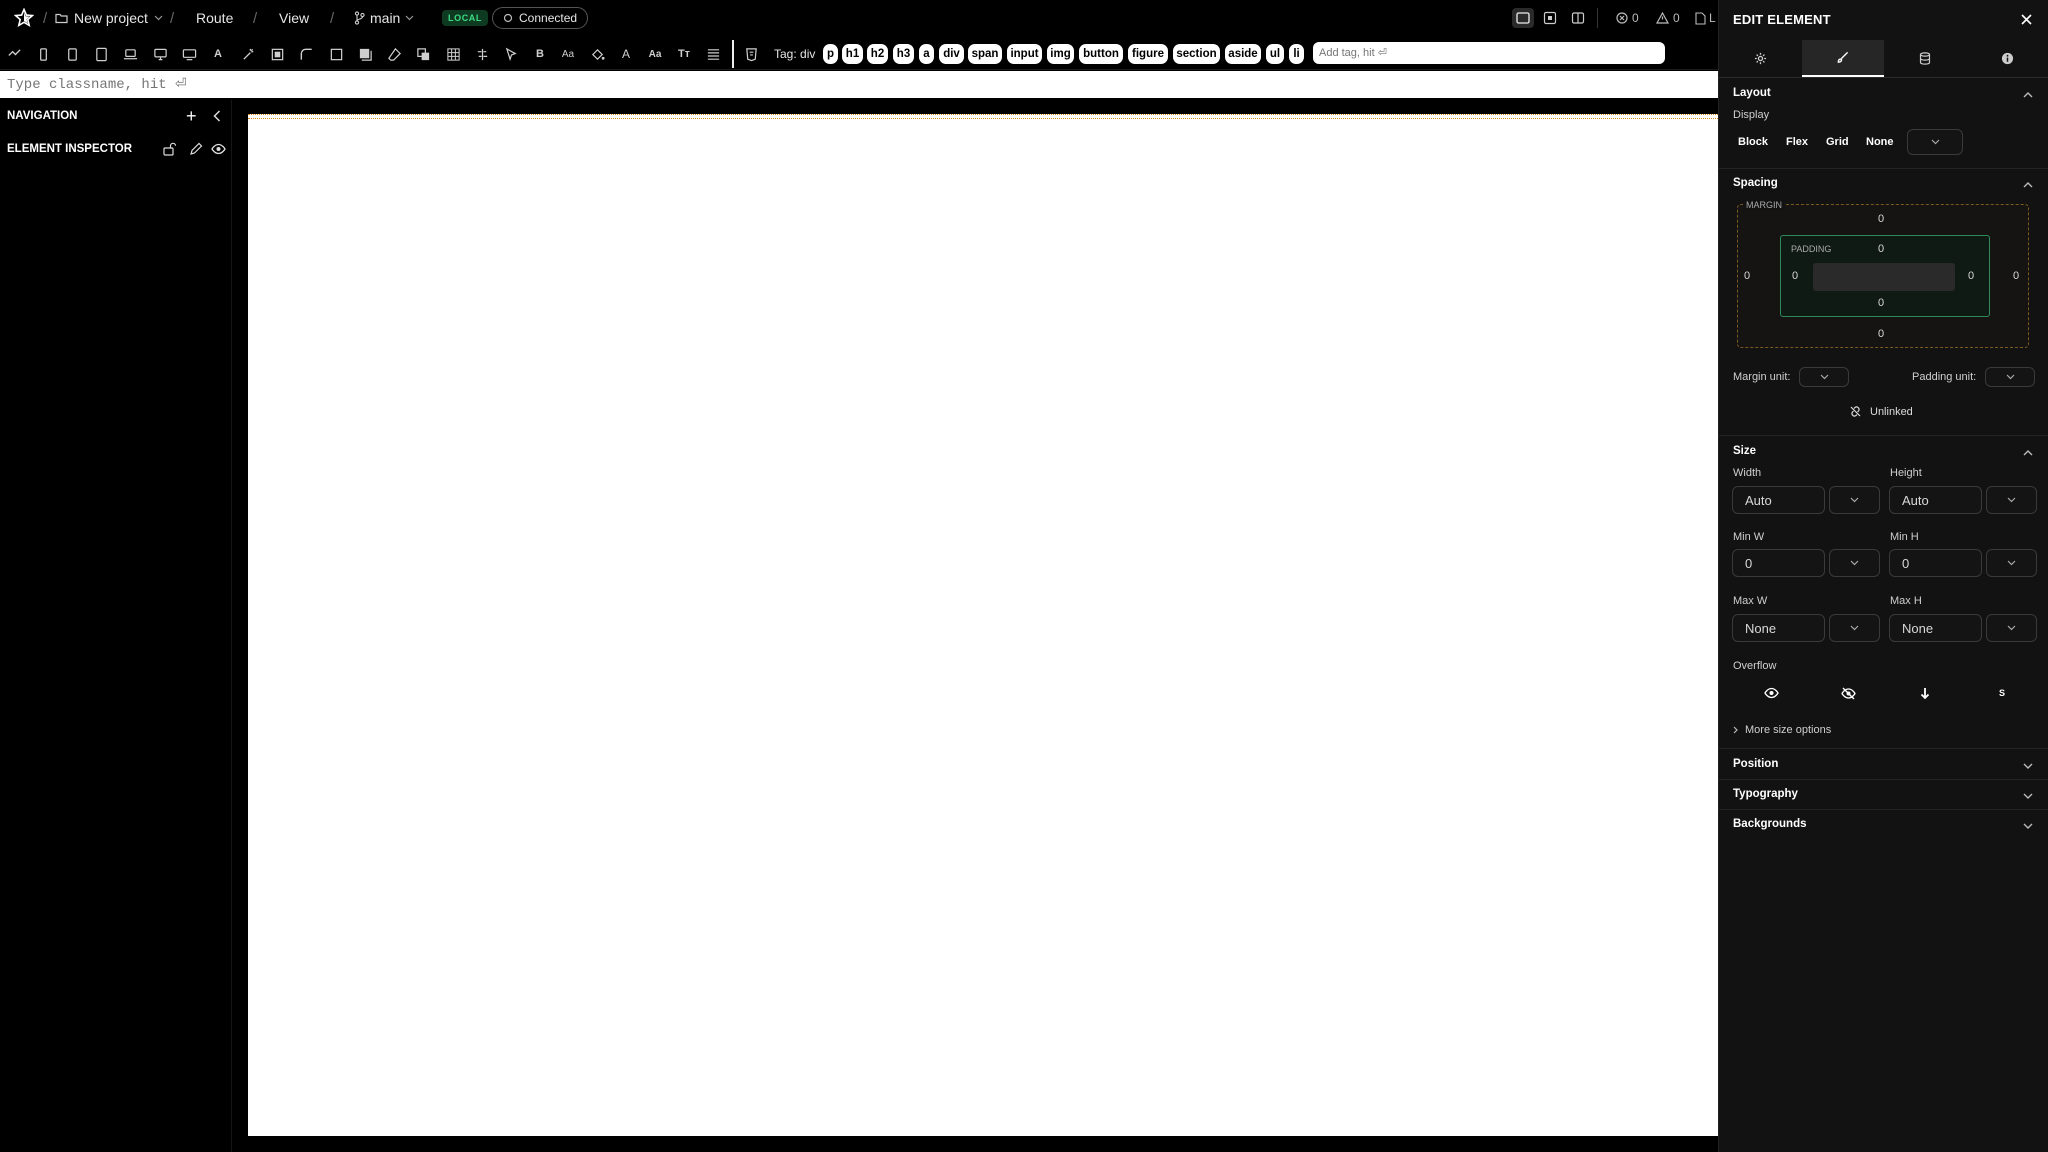 This screenshot has width=2048, height=1152. I want to click on tag-chip-ul: ul, so click(1275, 54).